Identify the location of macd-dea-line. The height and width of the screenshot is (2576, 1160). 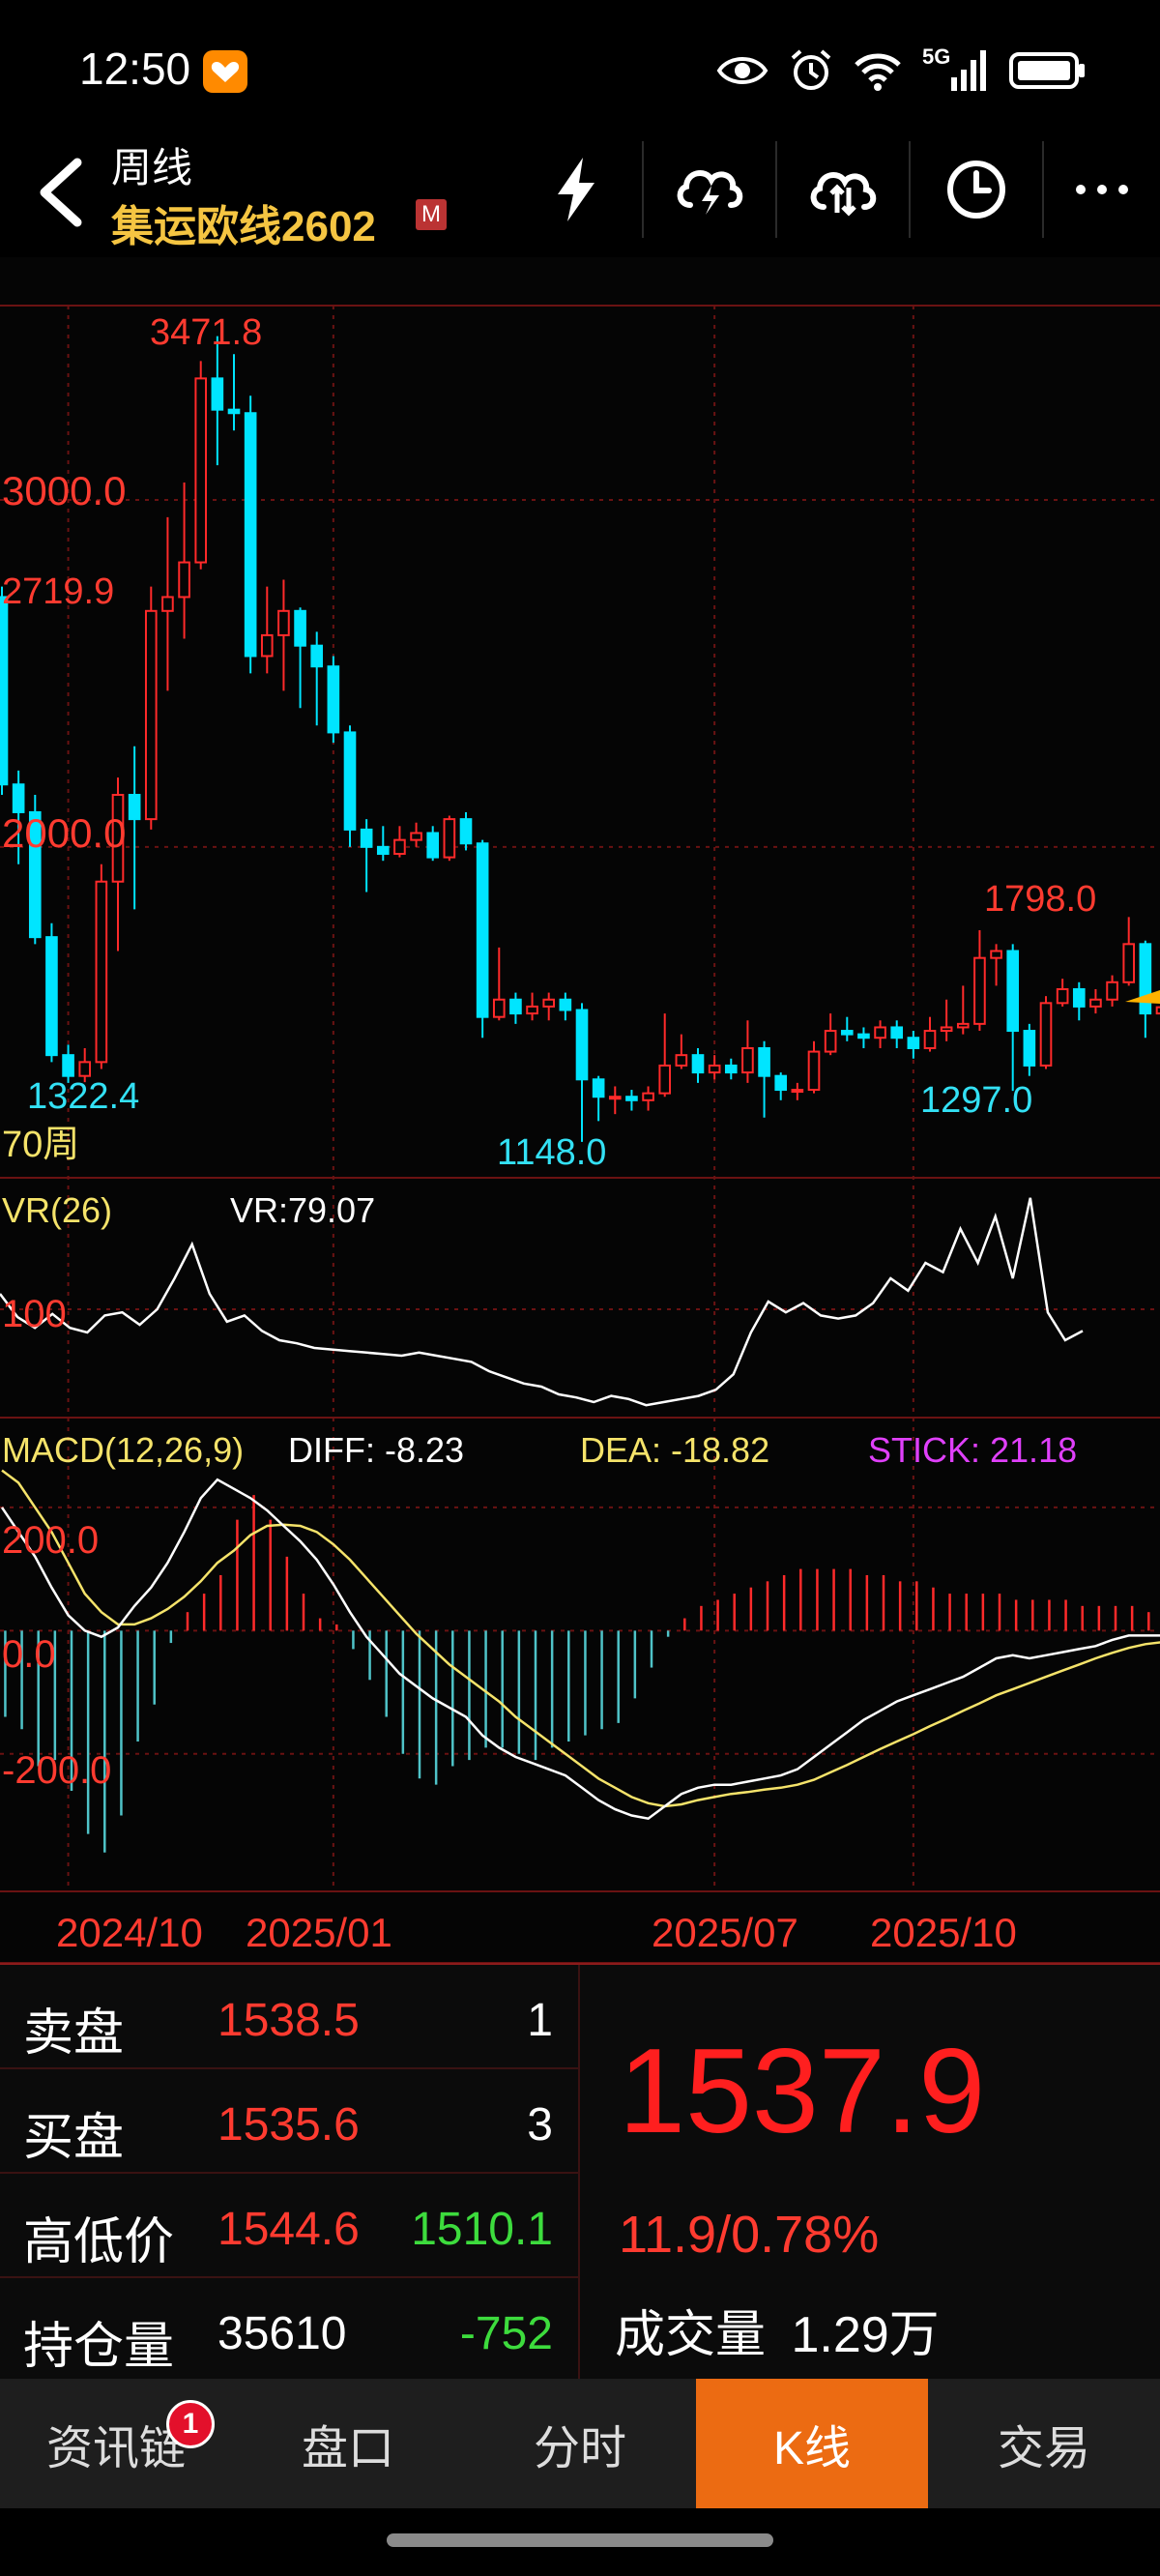
(580, 1638).